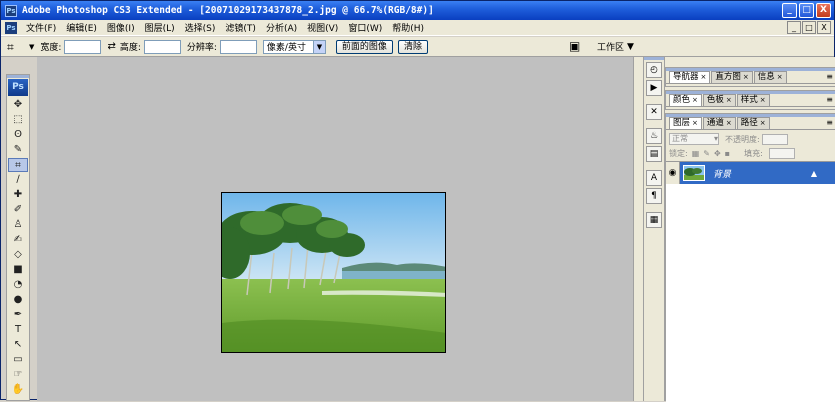 The width and height of the screenshot is (835, 402). What do you see at coordinates (18, 180) in the screenshot?
I see `eyedropper-tool-icon: ∕` at bounding box center [18, 180].